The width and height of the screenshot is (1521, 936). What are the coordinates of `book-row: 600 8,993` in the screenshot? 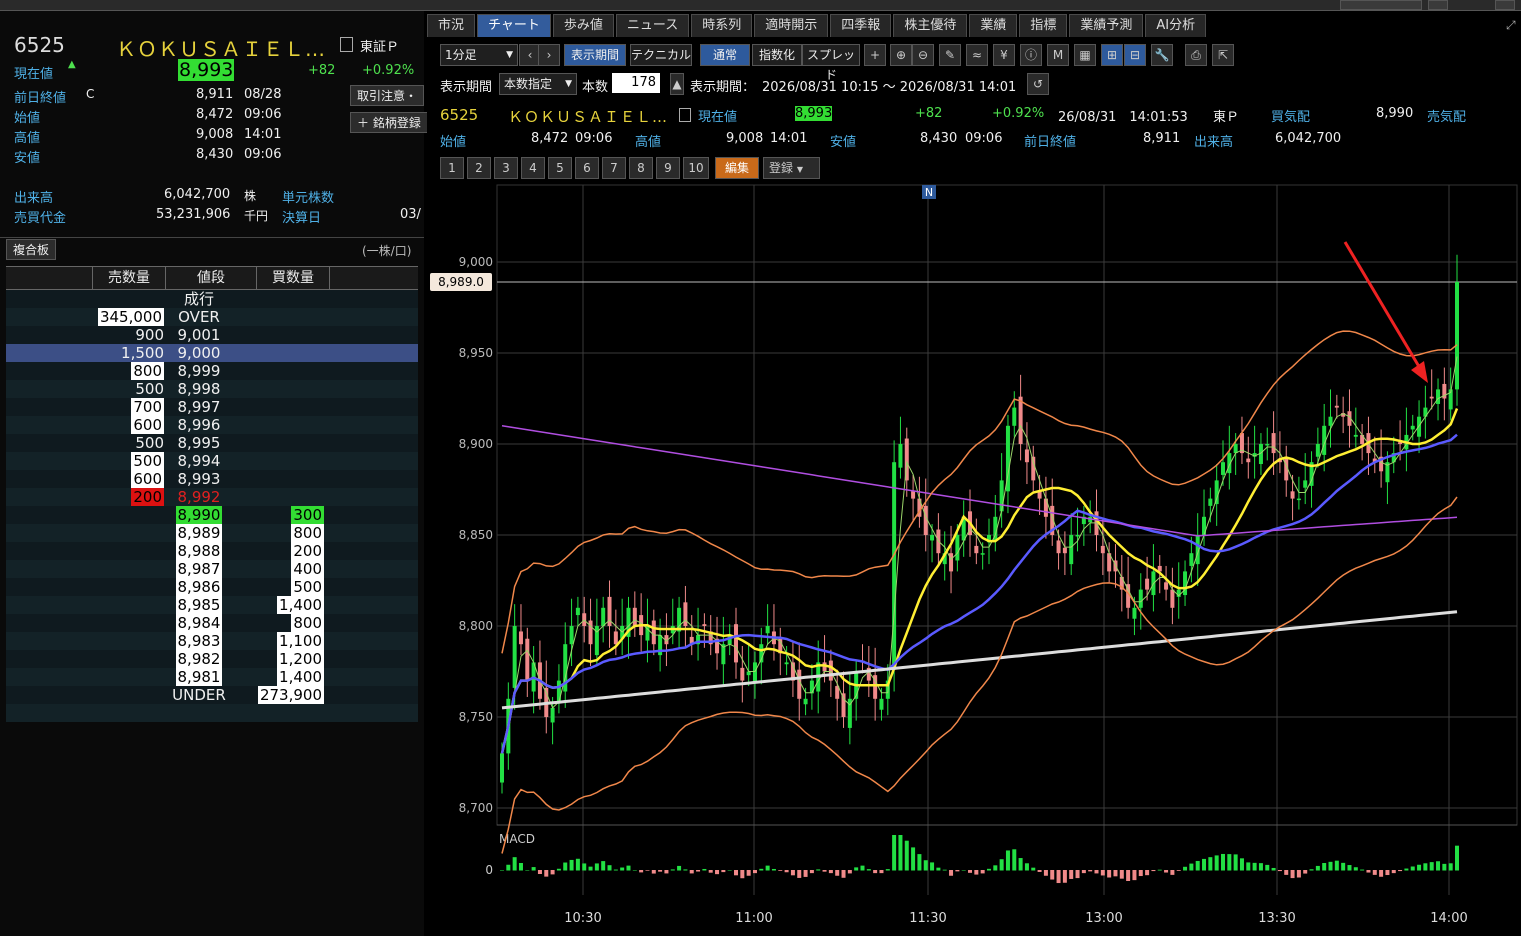 It's located at (212, 479).